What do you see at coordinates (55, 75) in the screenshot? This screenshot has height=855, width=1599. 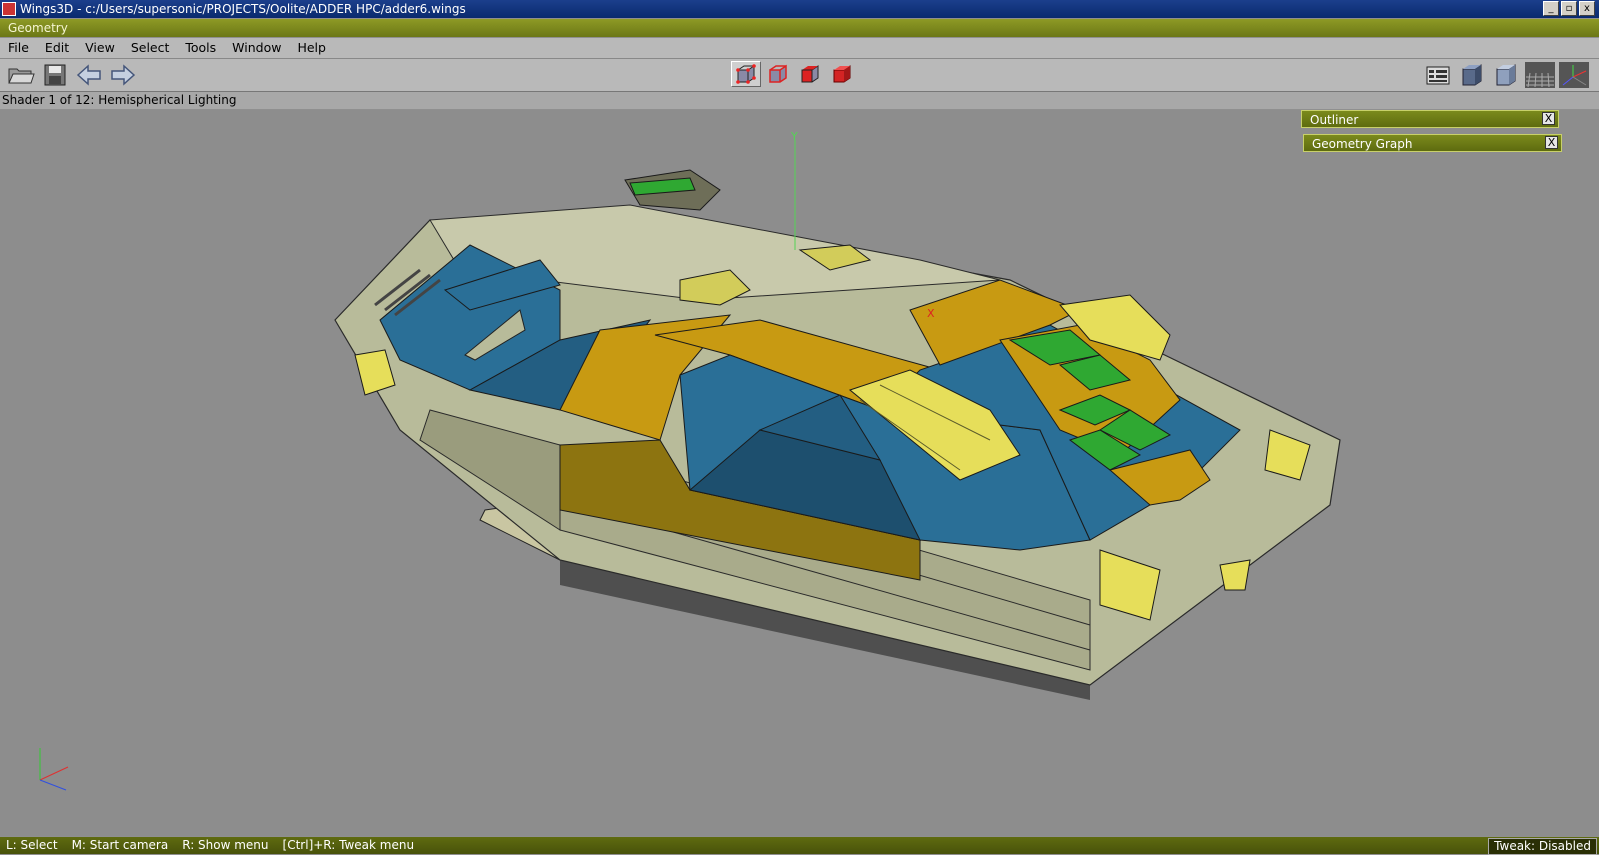 I see `save-disk-icon` at bounding box center [55, 75].